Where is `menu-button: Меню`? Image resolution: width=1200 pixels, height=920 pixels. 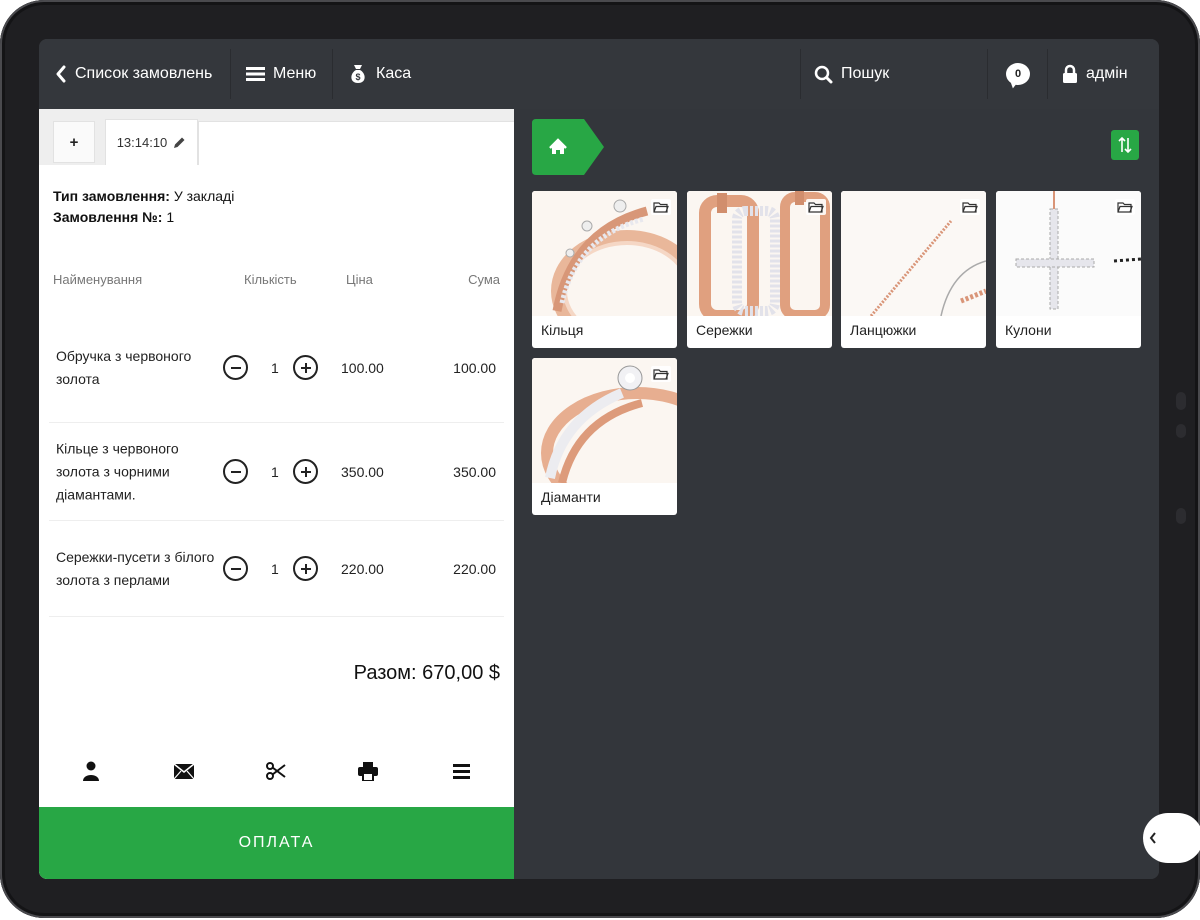 menu-button: Меню is located at coordinates (281, 74).